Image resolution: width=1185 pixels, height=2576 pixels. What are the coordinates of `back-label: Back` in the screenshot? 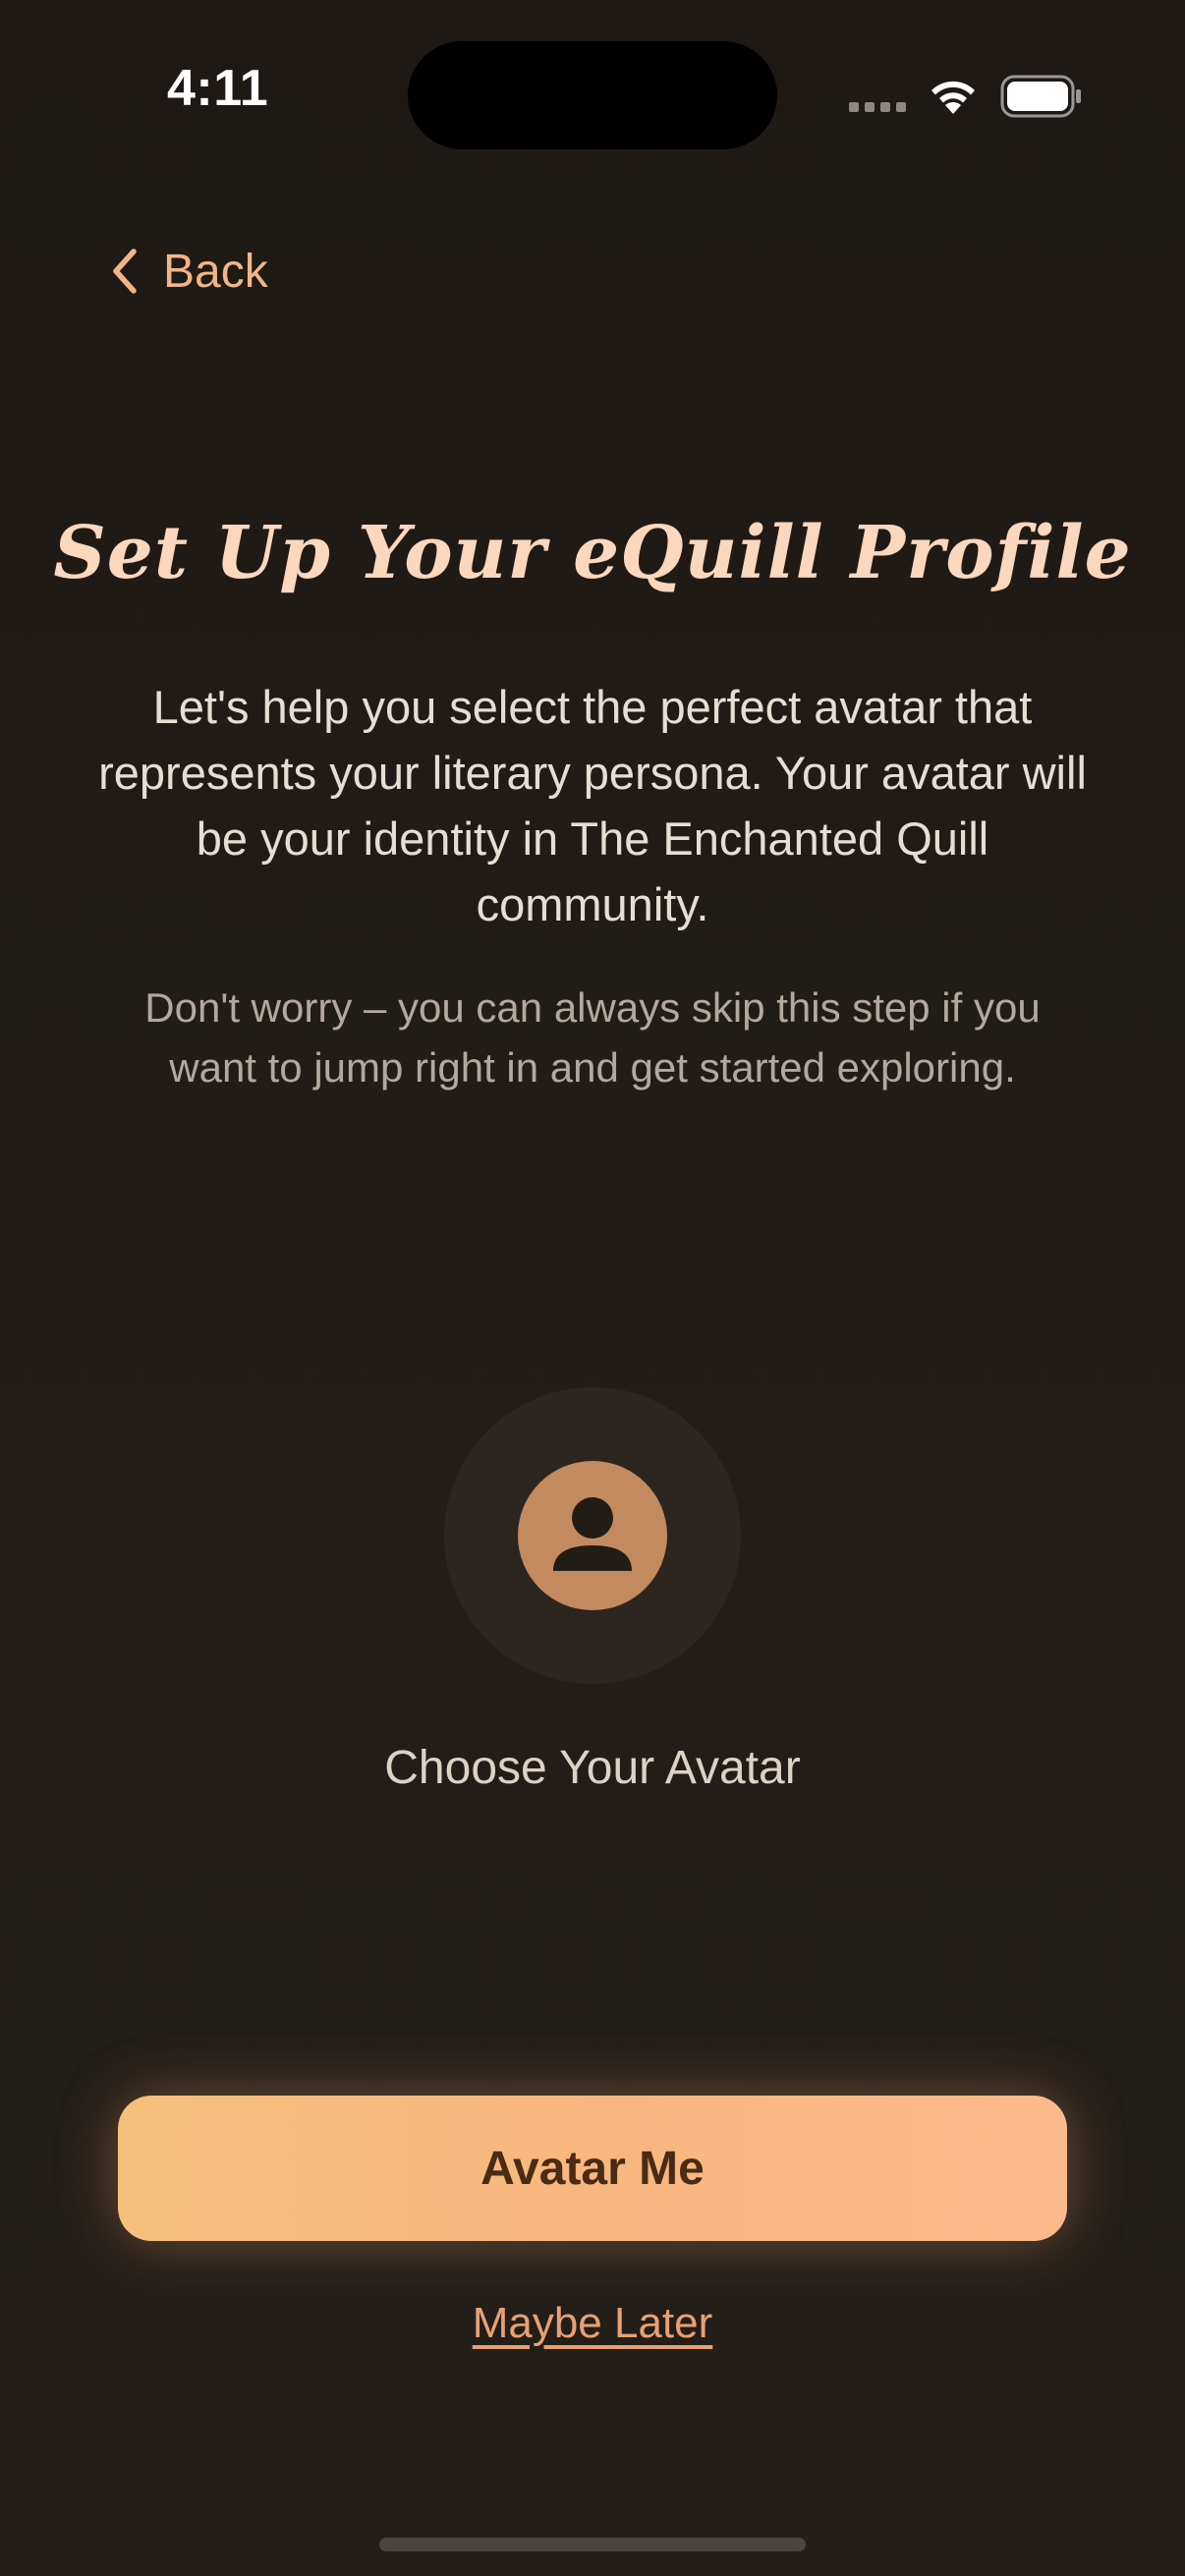 It's located at (216, 271).